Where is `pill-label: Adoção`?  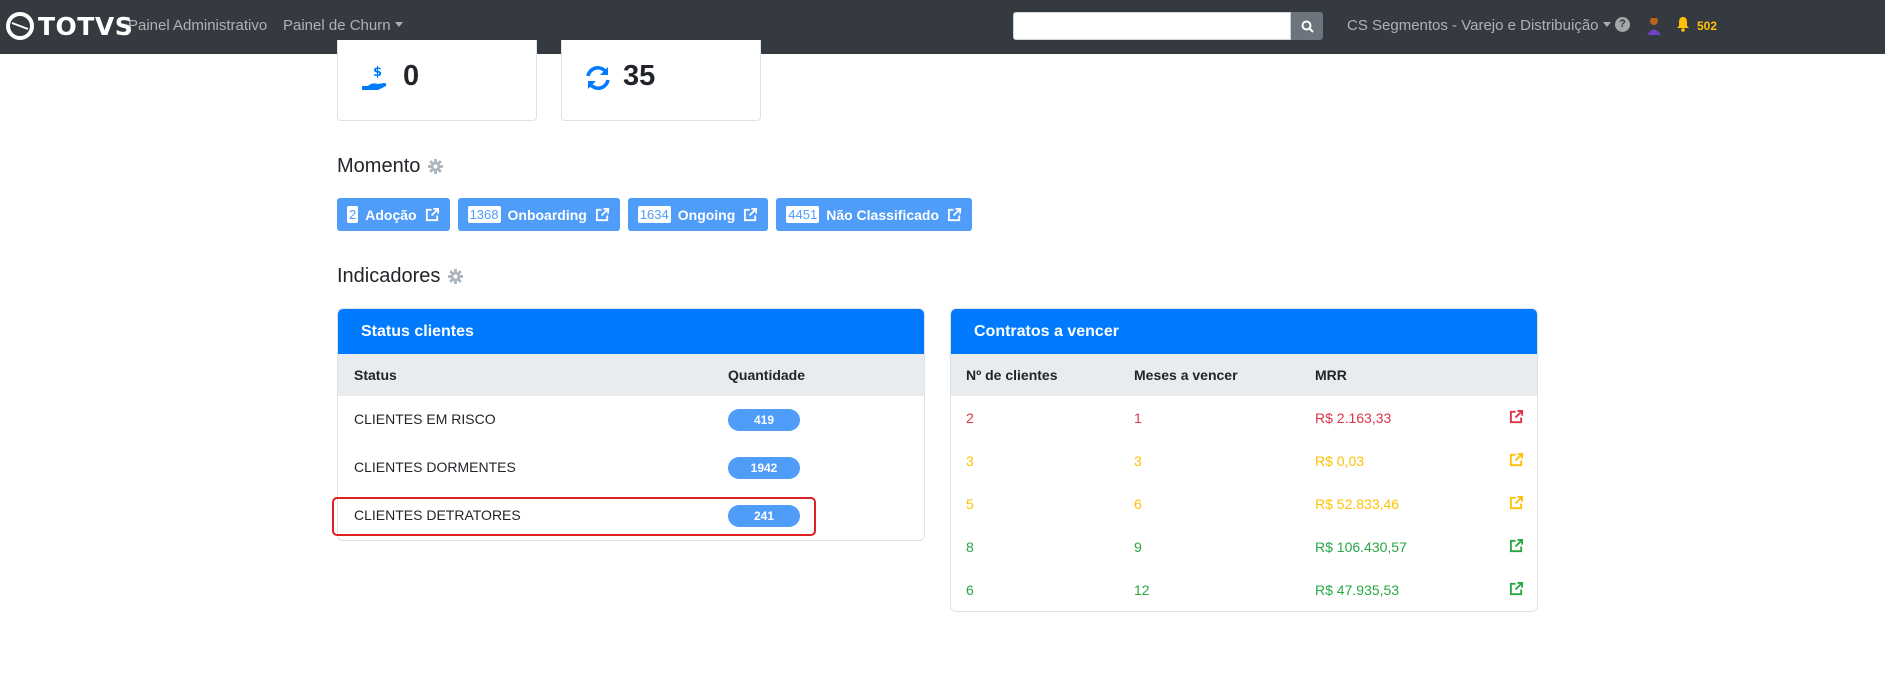 pill-label: Adoção is located at coordinates (391, 214).